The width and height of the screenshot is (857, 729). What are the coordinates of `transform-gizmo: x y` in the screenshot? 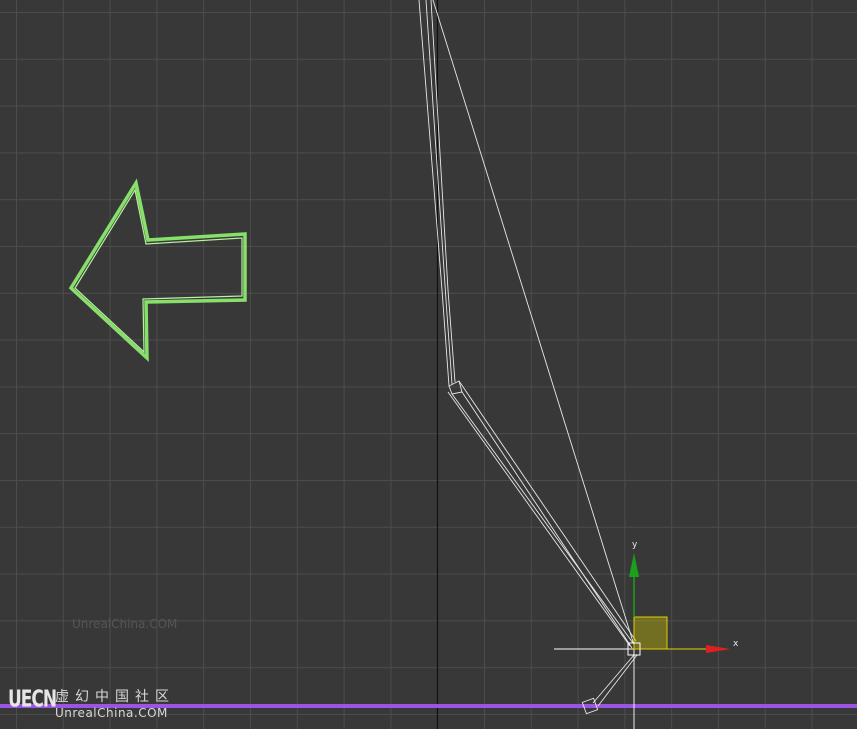 It's located at (646, 634).